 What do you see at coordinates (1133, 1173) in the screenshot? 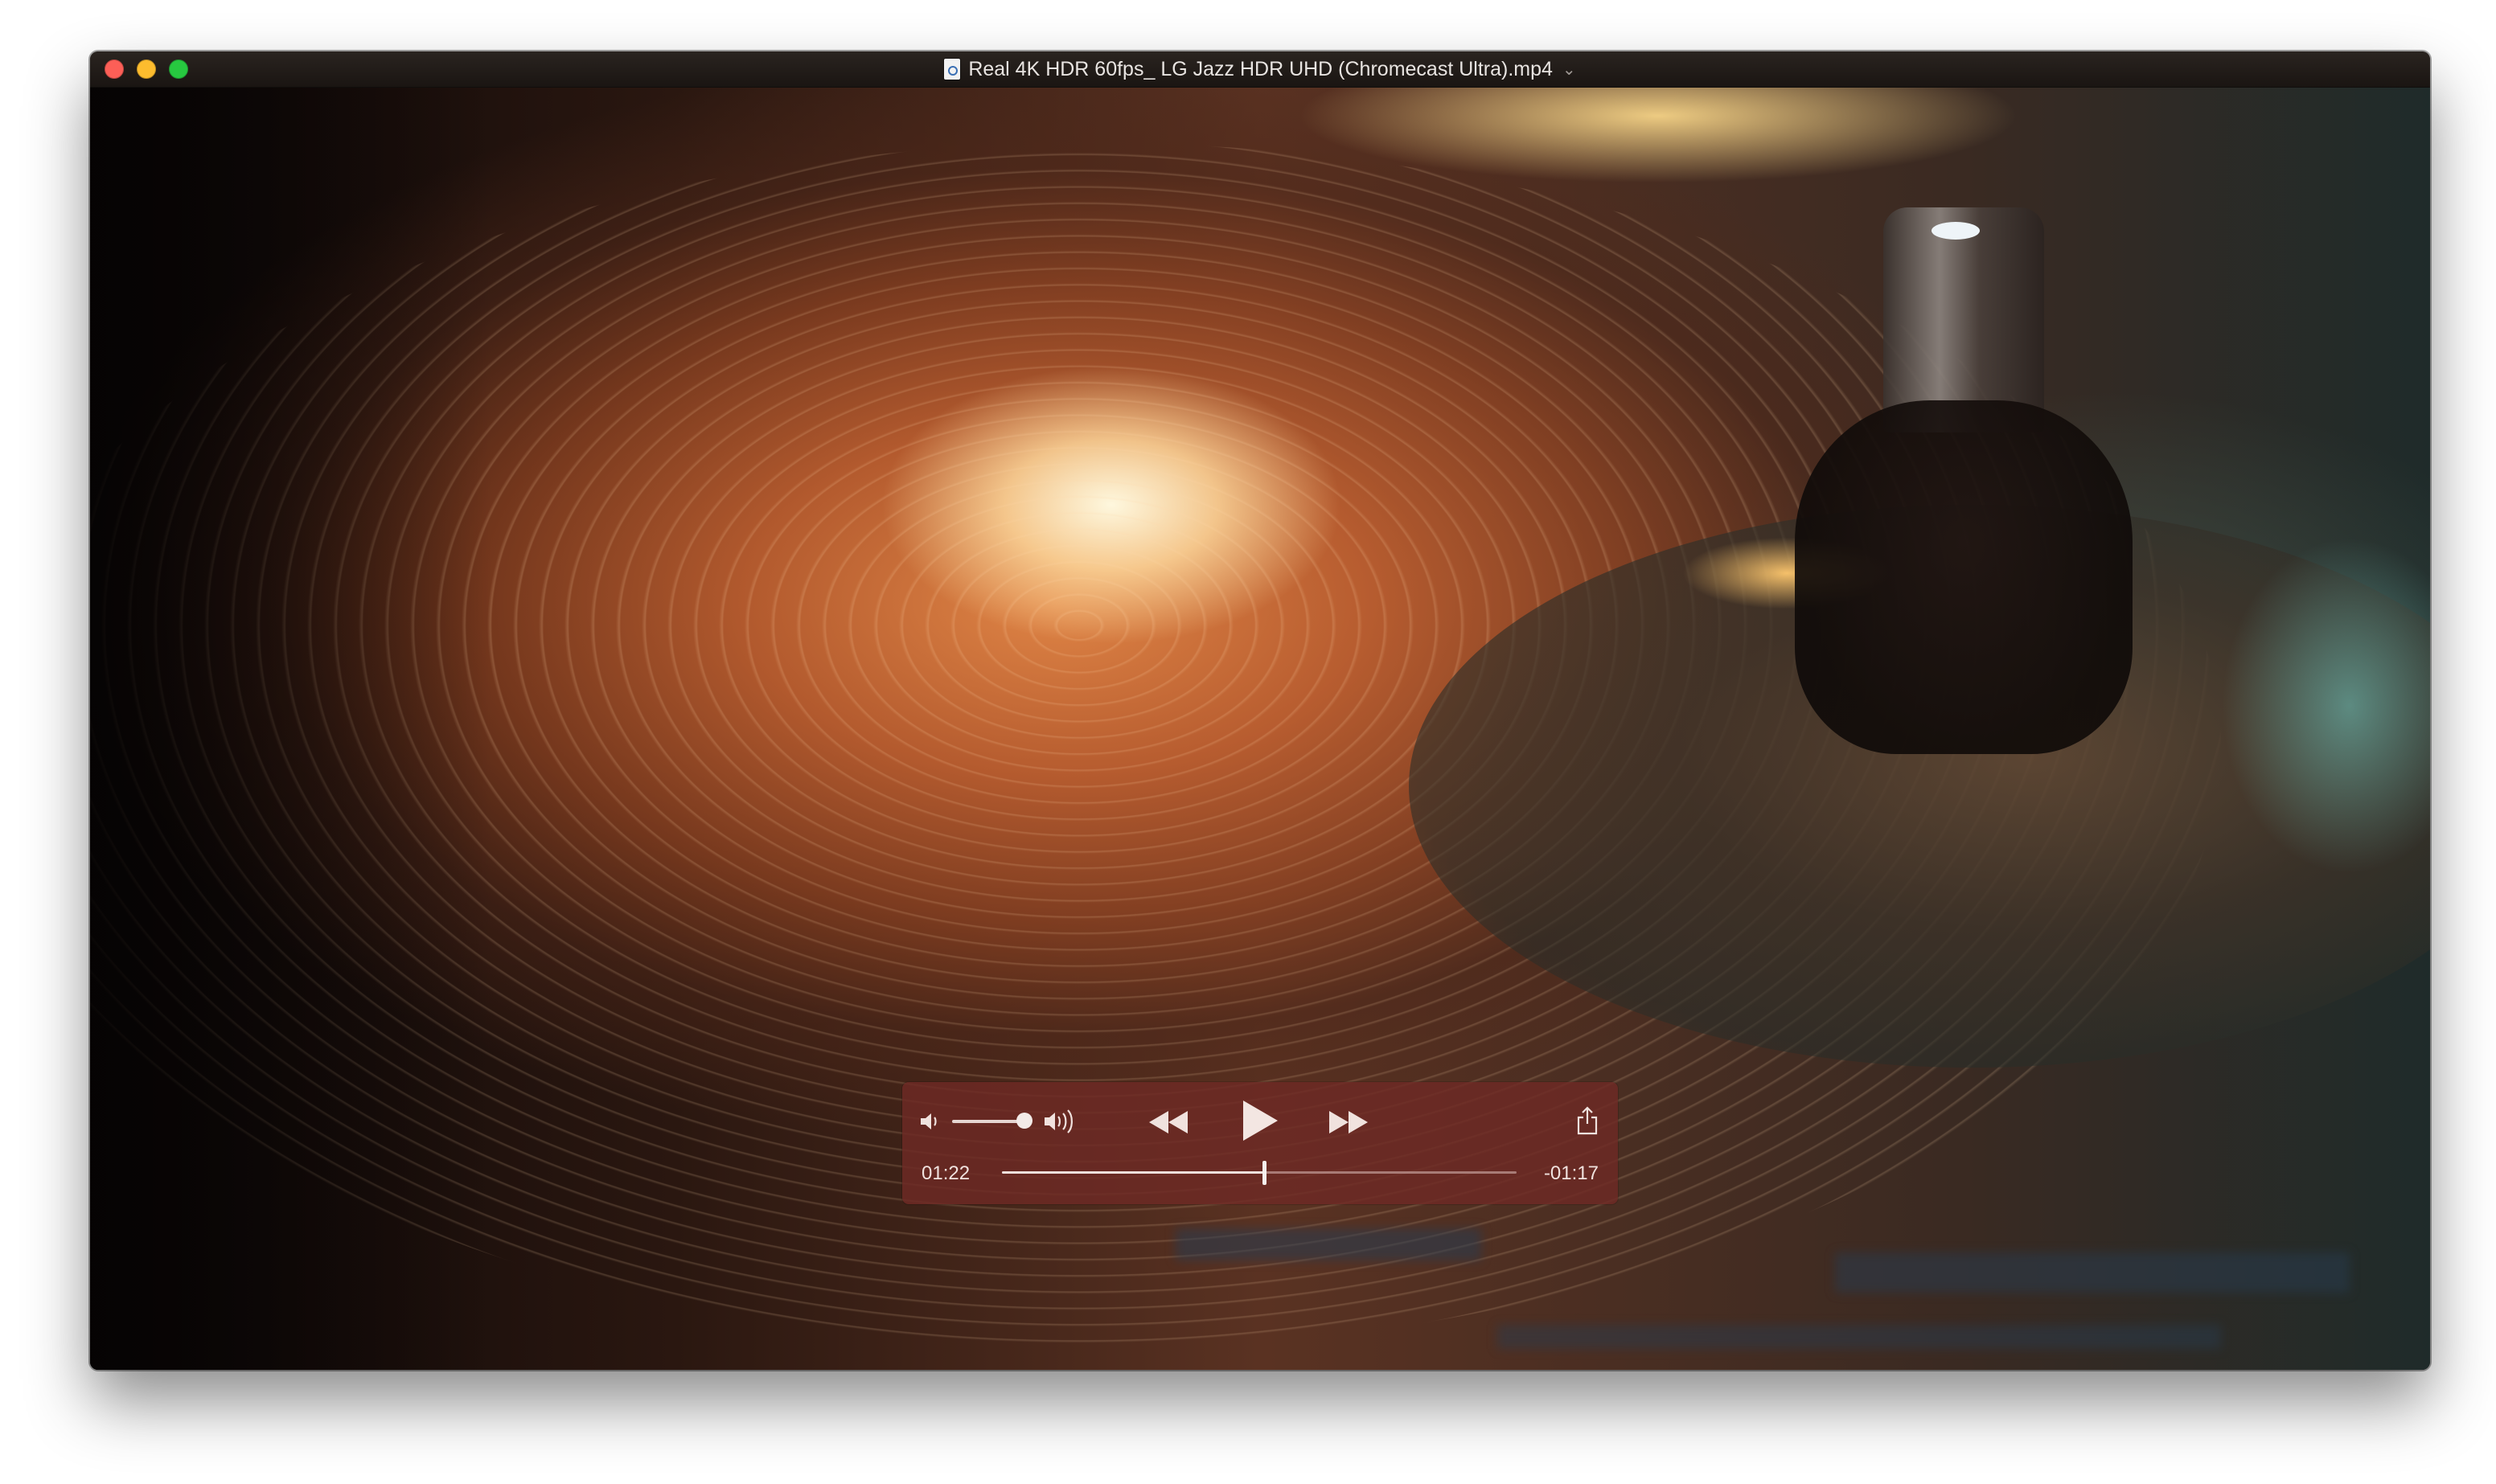
I see `seek-bar-progress` at bounding box center [1133, 1173].